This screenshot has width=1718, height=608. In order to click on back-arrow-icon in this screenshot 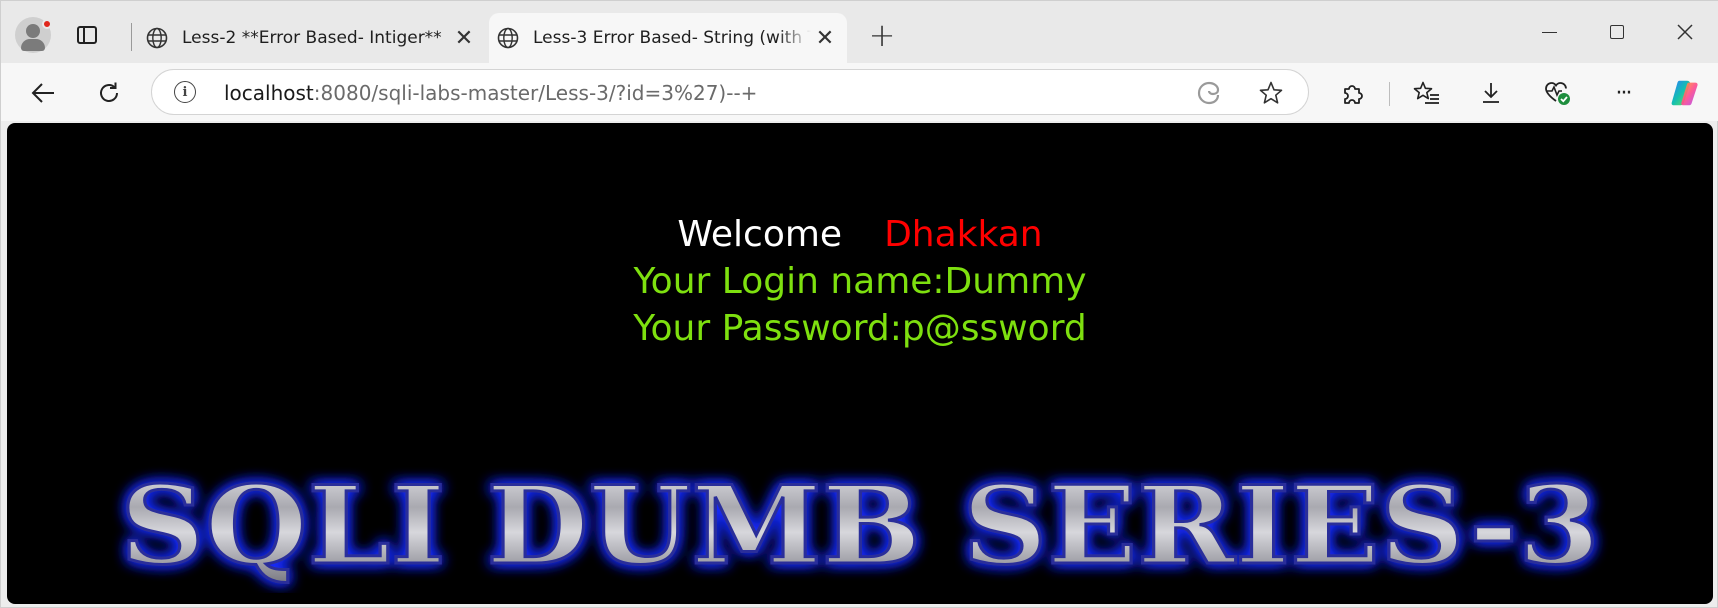, I will do `click(42, 93)`.